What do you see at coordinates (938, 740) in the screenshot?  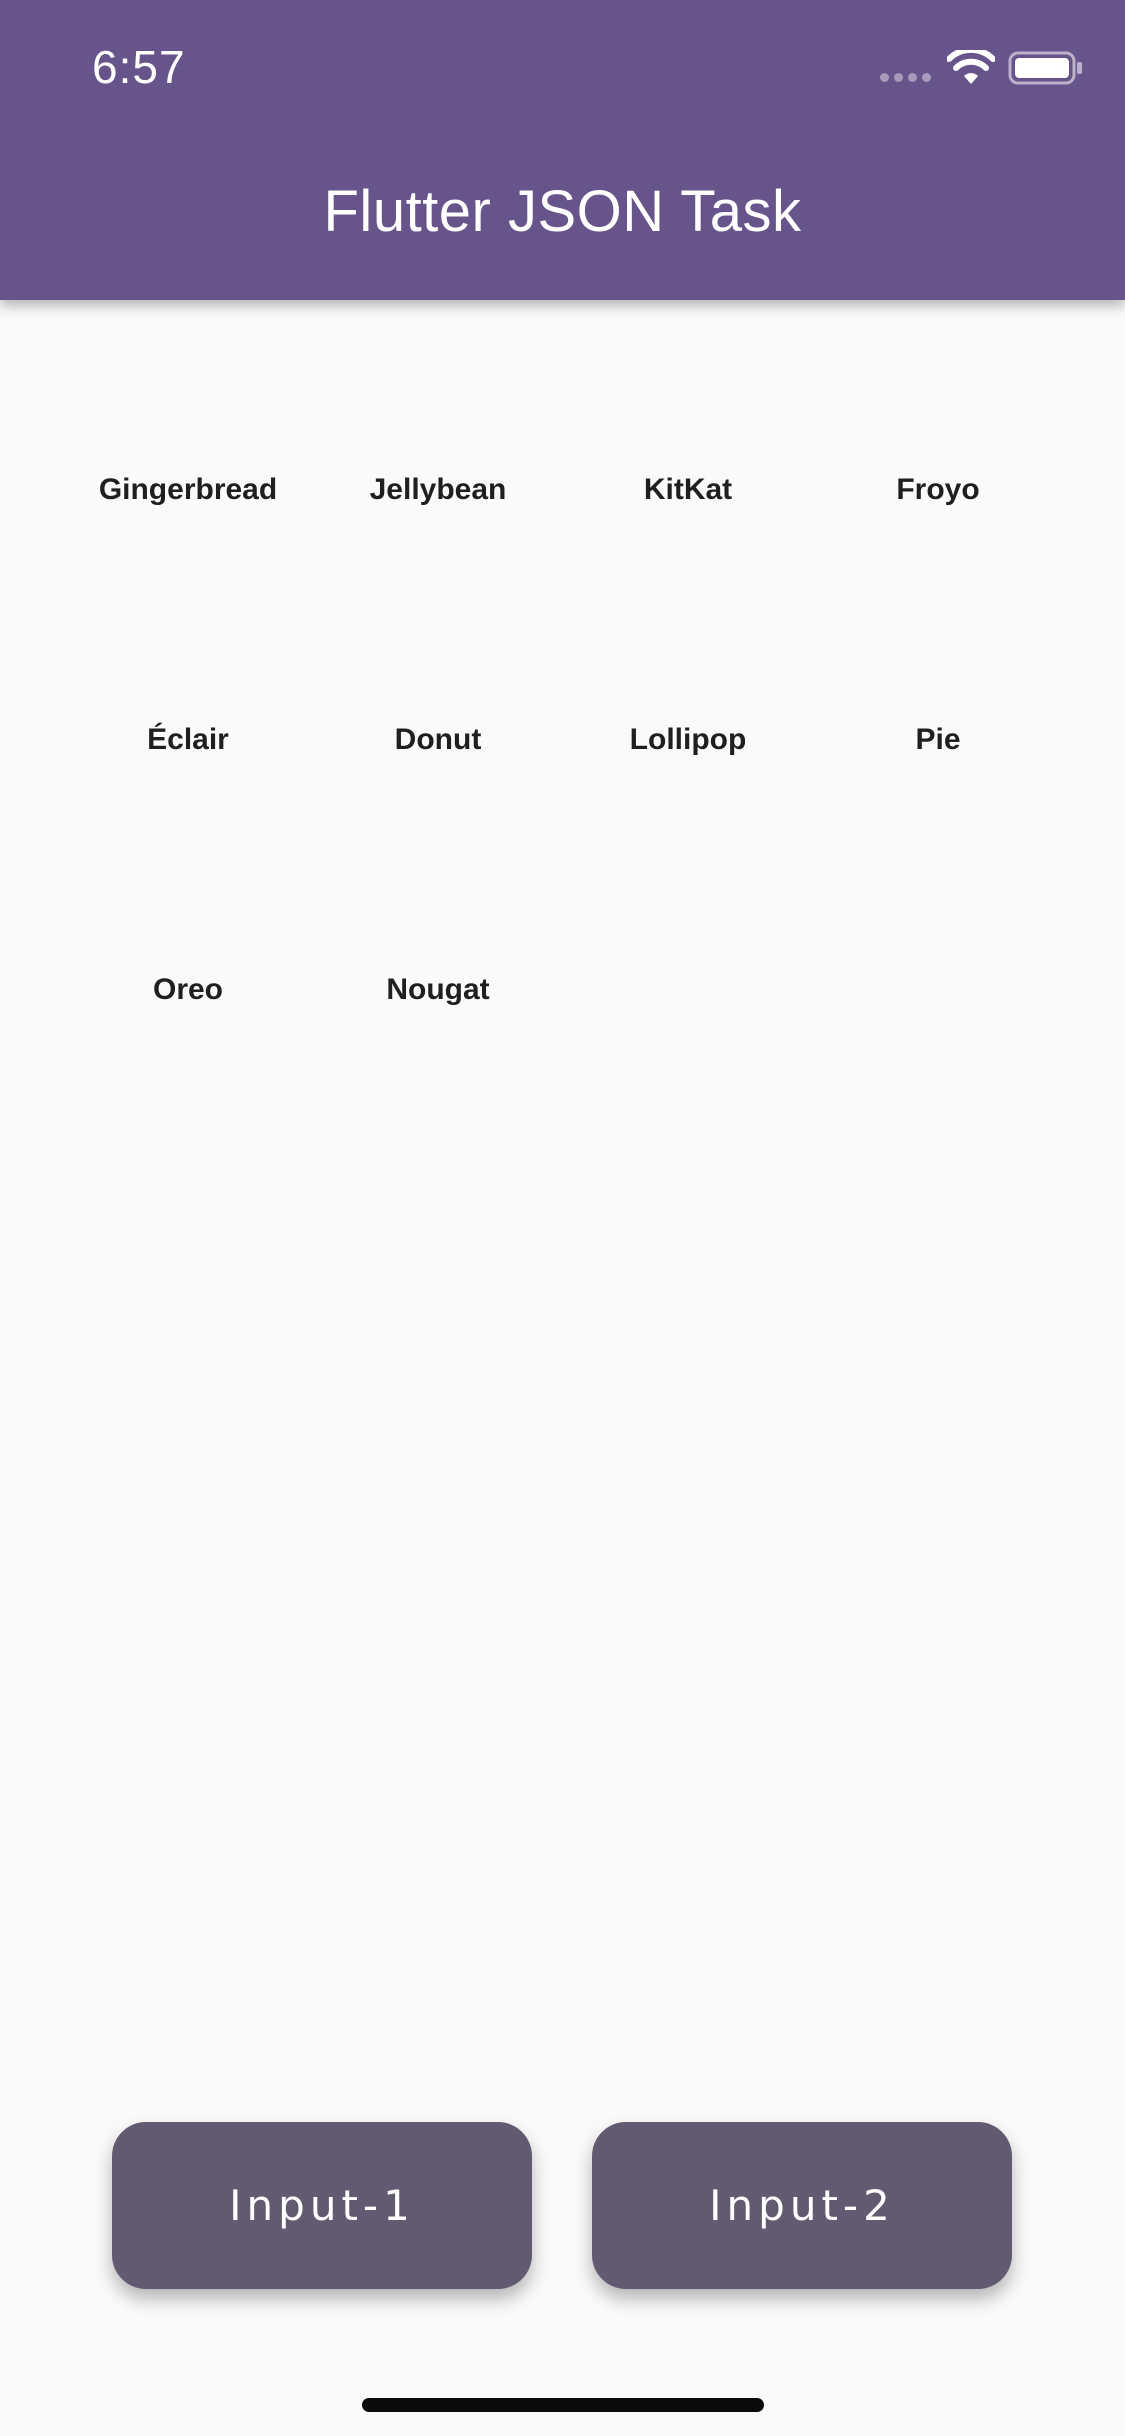 I see `grid-item-pie: Pie` at bounding box center [938, 740].